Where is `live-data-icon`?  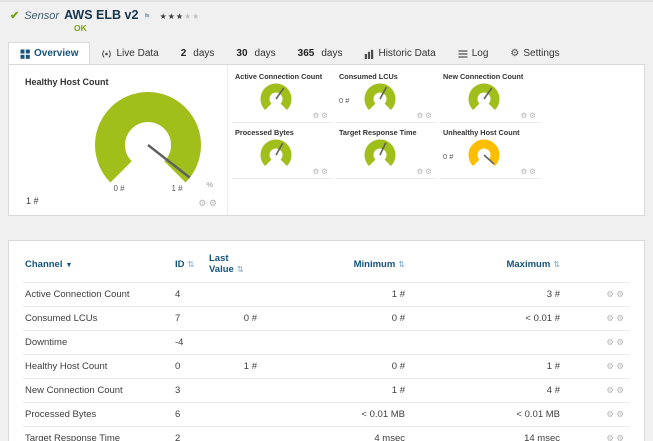
live-data-icon is located at coordinates (106, 54).